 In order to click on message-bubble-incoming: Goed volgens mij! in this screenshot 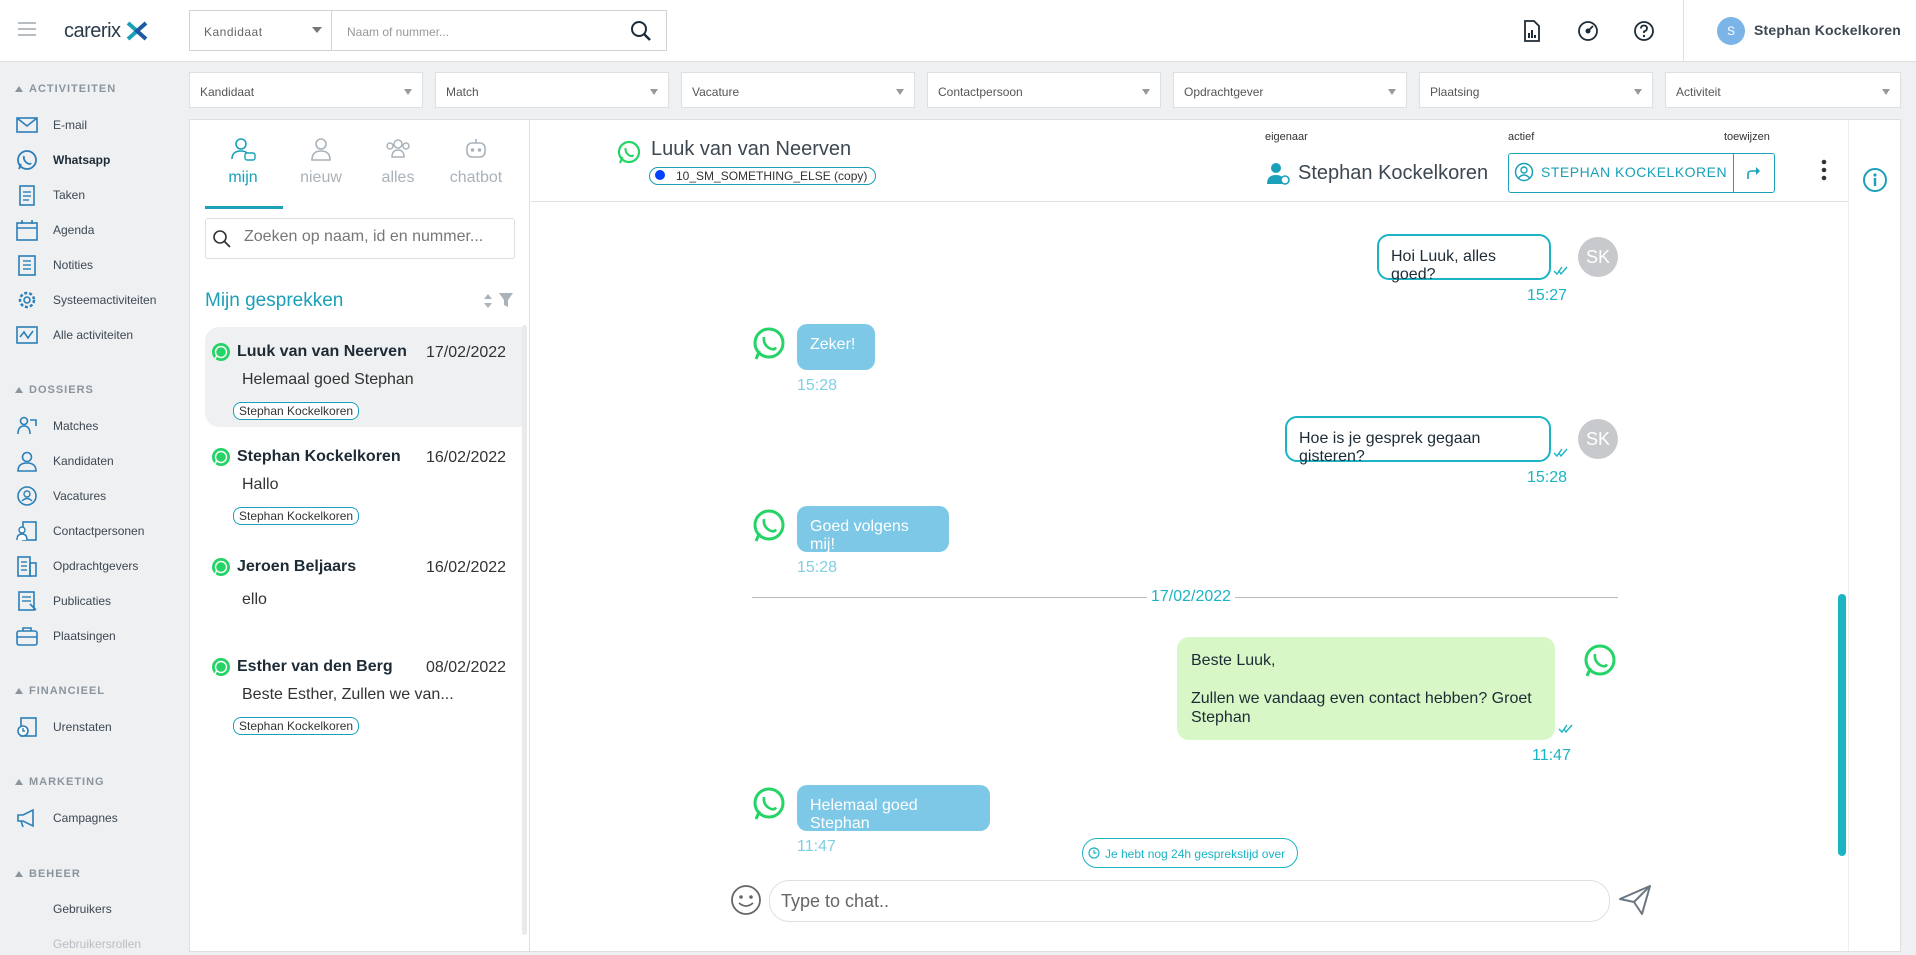, I will do `click(873, 529)`.